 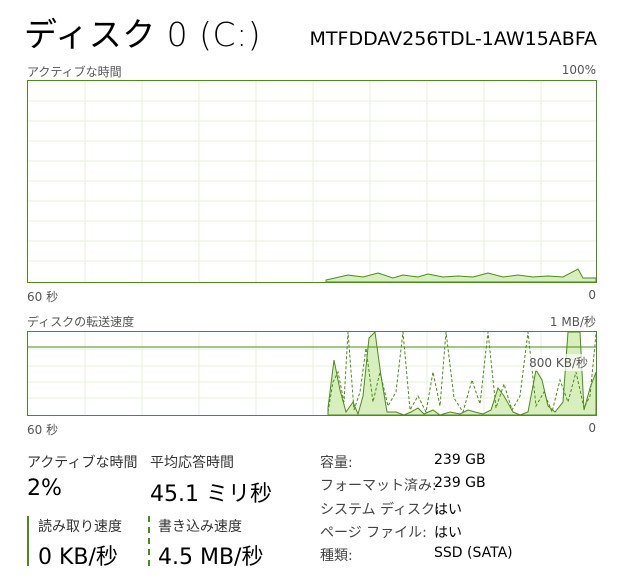 I want to click on write-speed-value: 4.5 MB/秒, so click(x=211, y=557).